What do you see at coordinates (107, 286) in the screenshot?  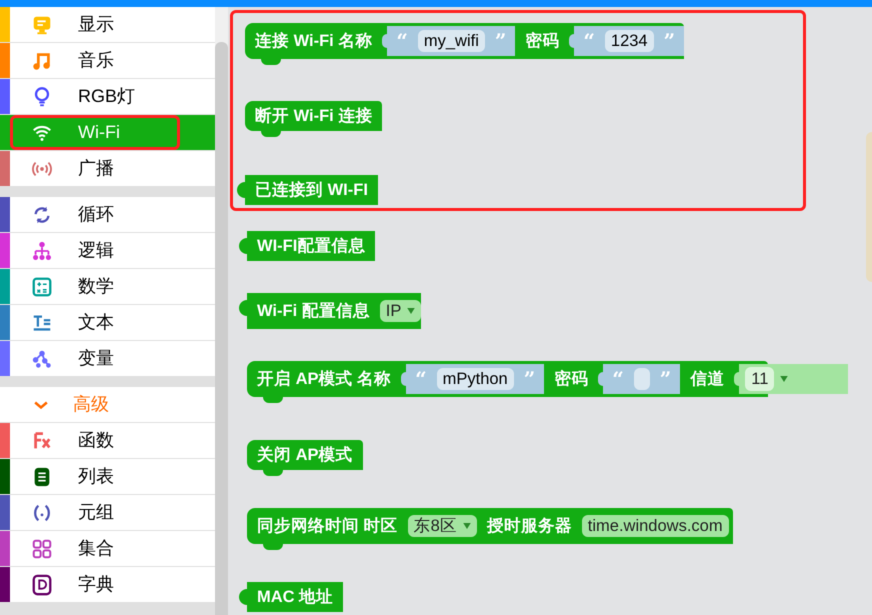 I see `category-item: 数学` at bounding box center [107, 286].